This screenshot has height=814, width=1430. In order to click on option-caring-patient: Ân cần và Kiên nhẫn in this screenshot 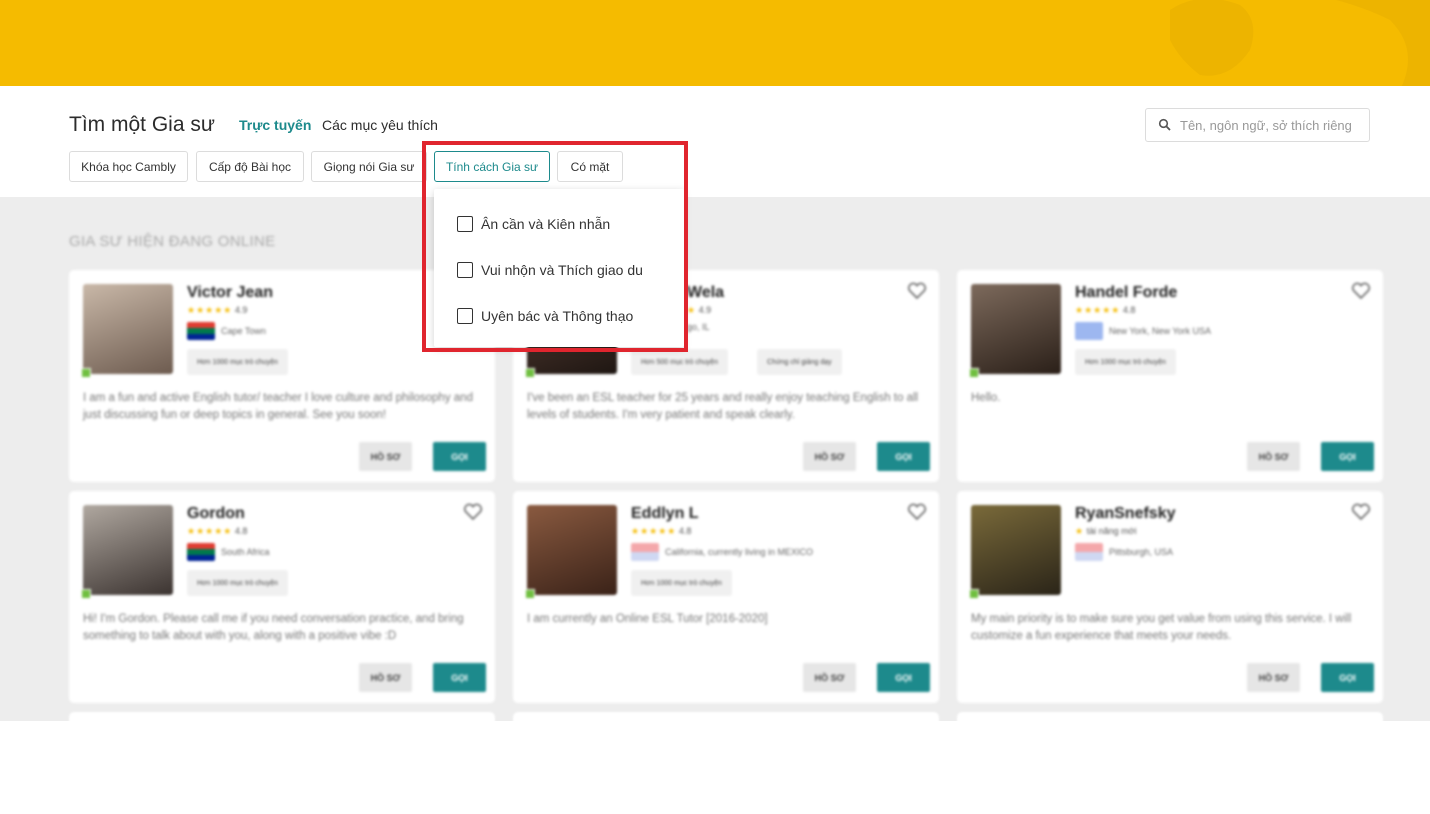, I will do `click(533, 224)`.